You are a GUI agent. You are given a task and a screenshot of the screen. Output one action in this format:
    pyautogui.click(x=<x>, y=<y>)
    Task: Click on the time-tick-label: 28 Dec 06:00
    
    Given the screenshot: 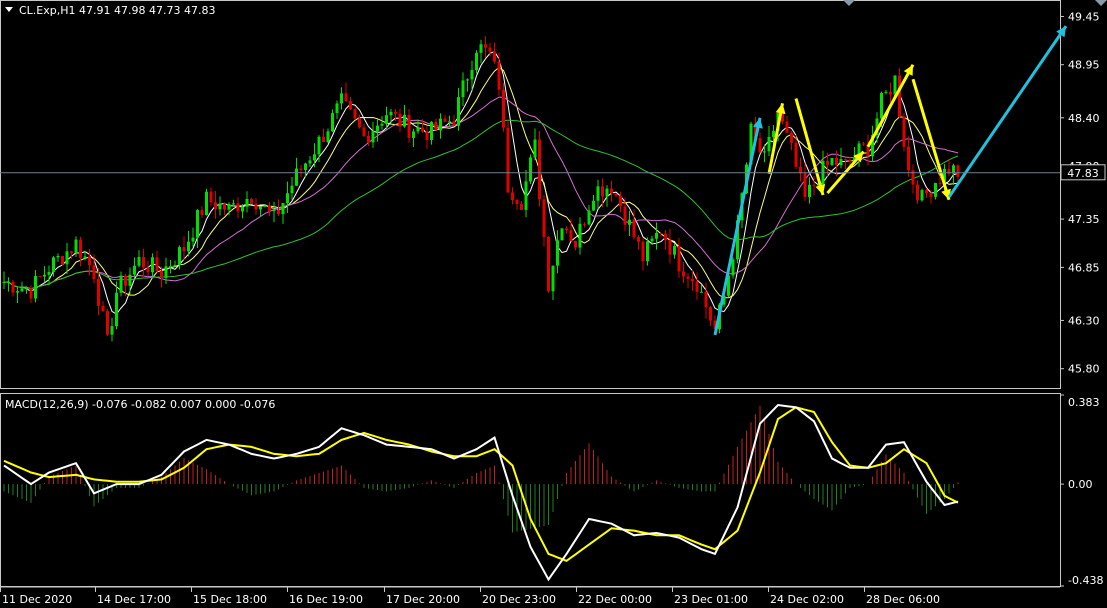 What is the action you would take?
    pyautogui.click(x=903, y=599)
    